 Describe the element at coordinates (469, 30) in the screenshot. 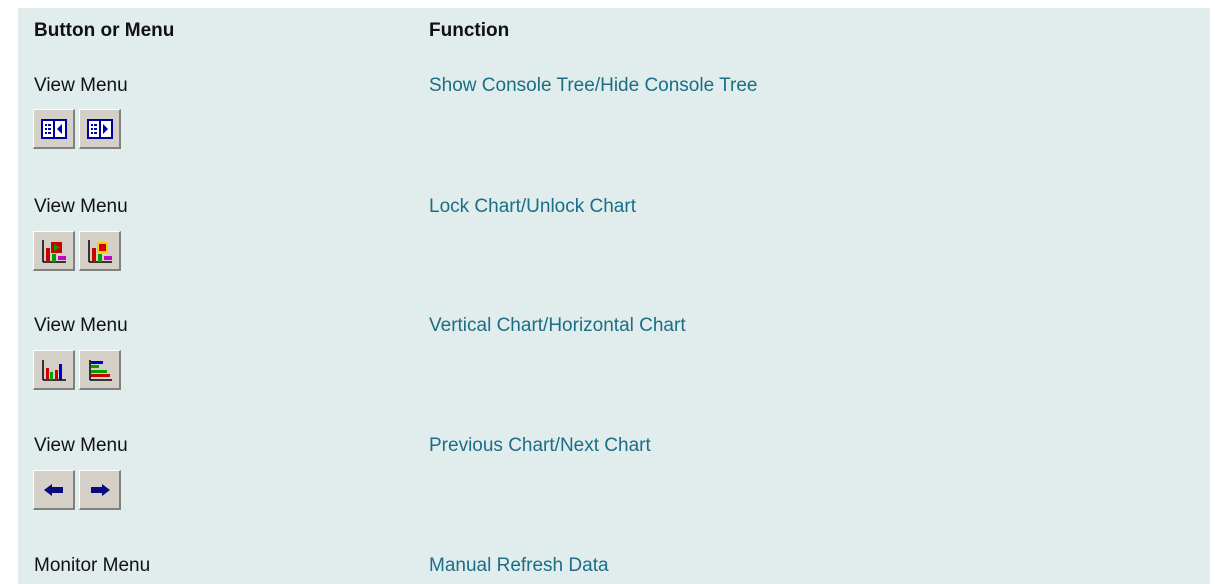

I see `header-function: Function` at that location.